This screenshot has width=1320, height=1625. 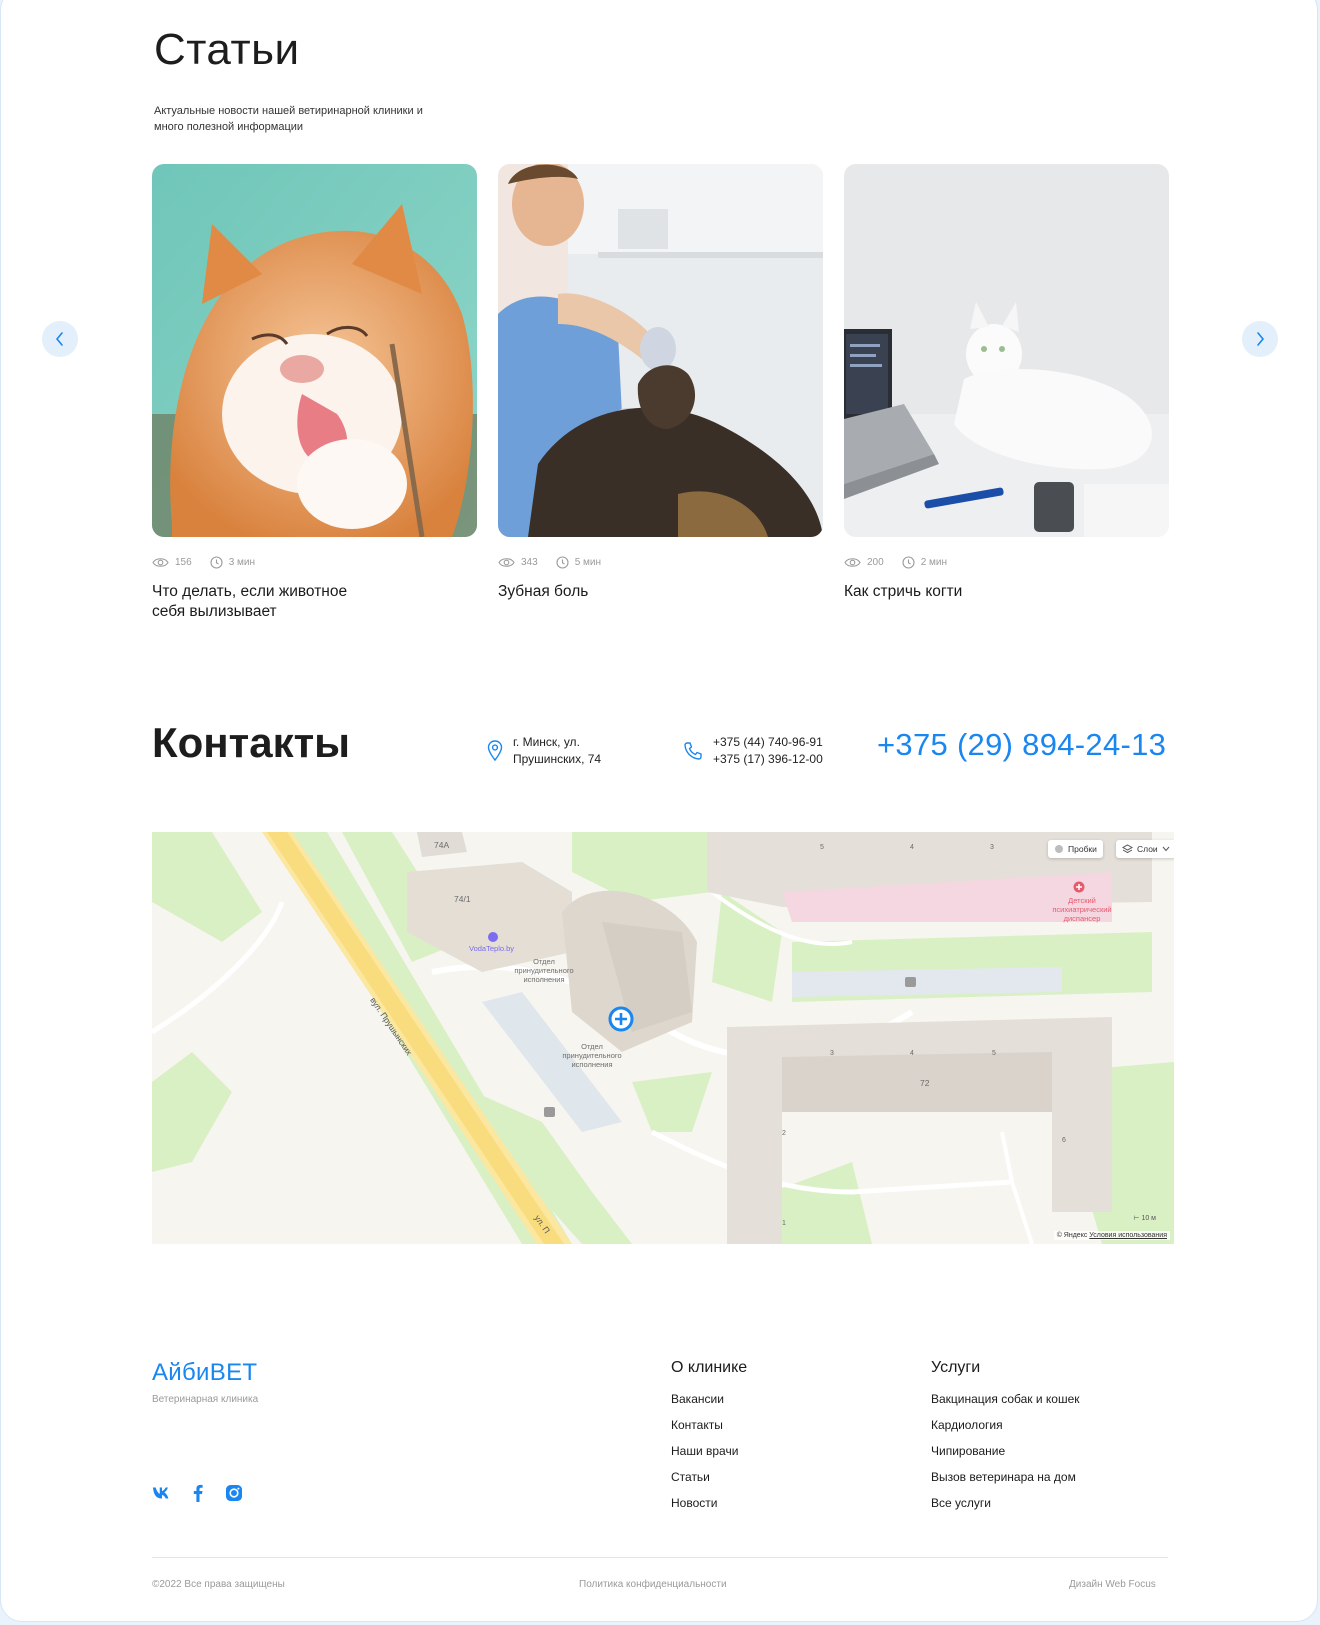 What do you see at coordinates (1005, 1508) in the screenshot?
I see `footer-link-all-services: Все услуги` at bounding box center [1005, 1508].